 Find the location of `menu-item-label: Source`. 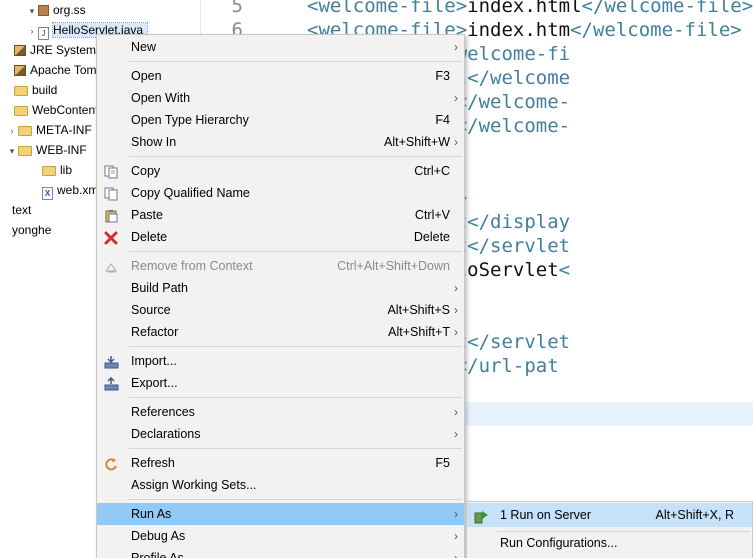

menu-item-label: Source is located at coordinates (151, 310).